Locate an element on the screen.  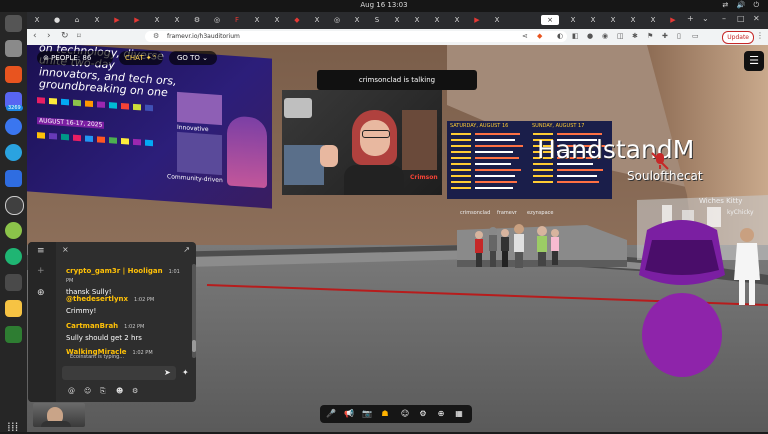
message-user: crypto_gam3r | Hooligan is located at coordinates (114, 271).